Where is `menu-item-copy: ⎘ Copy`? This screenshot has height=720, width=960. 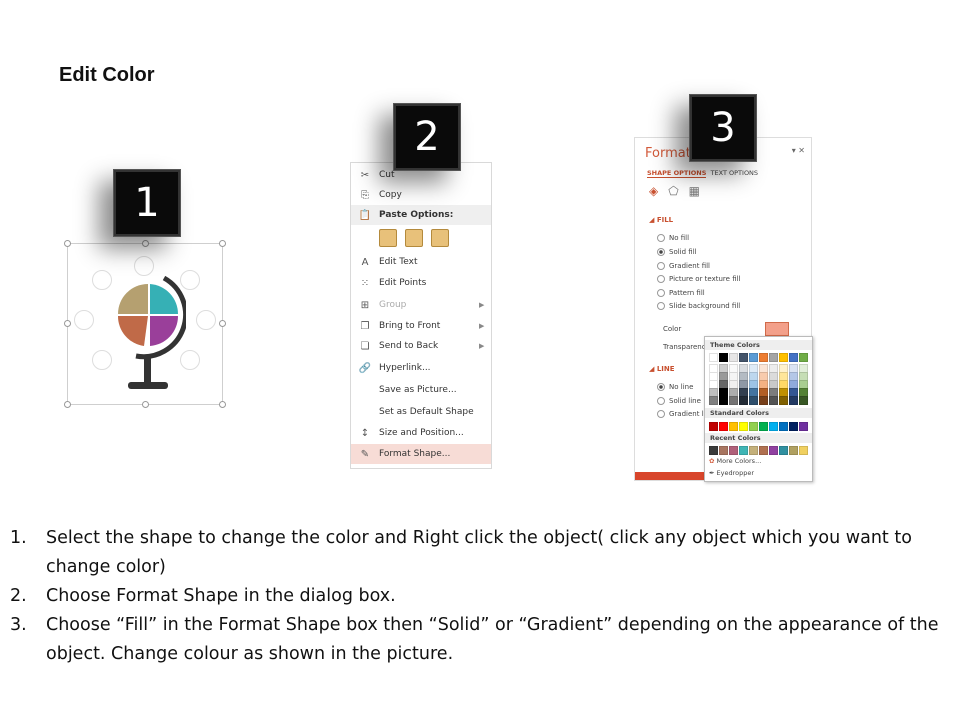 menu-item-copy: ⎘ Copy is located at coordinates (421, 195).